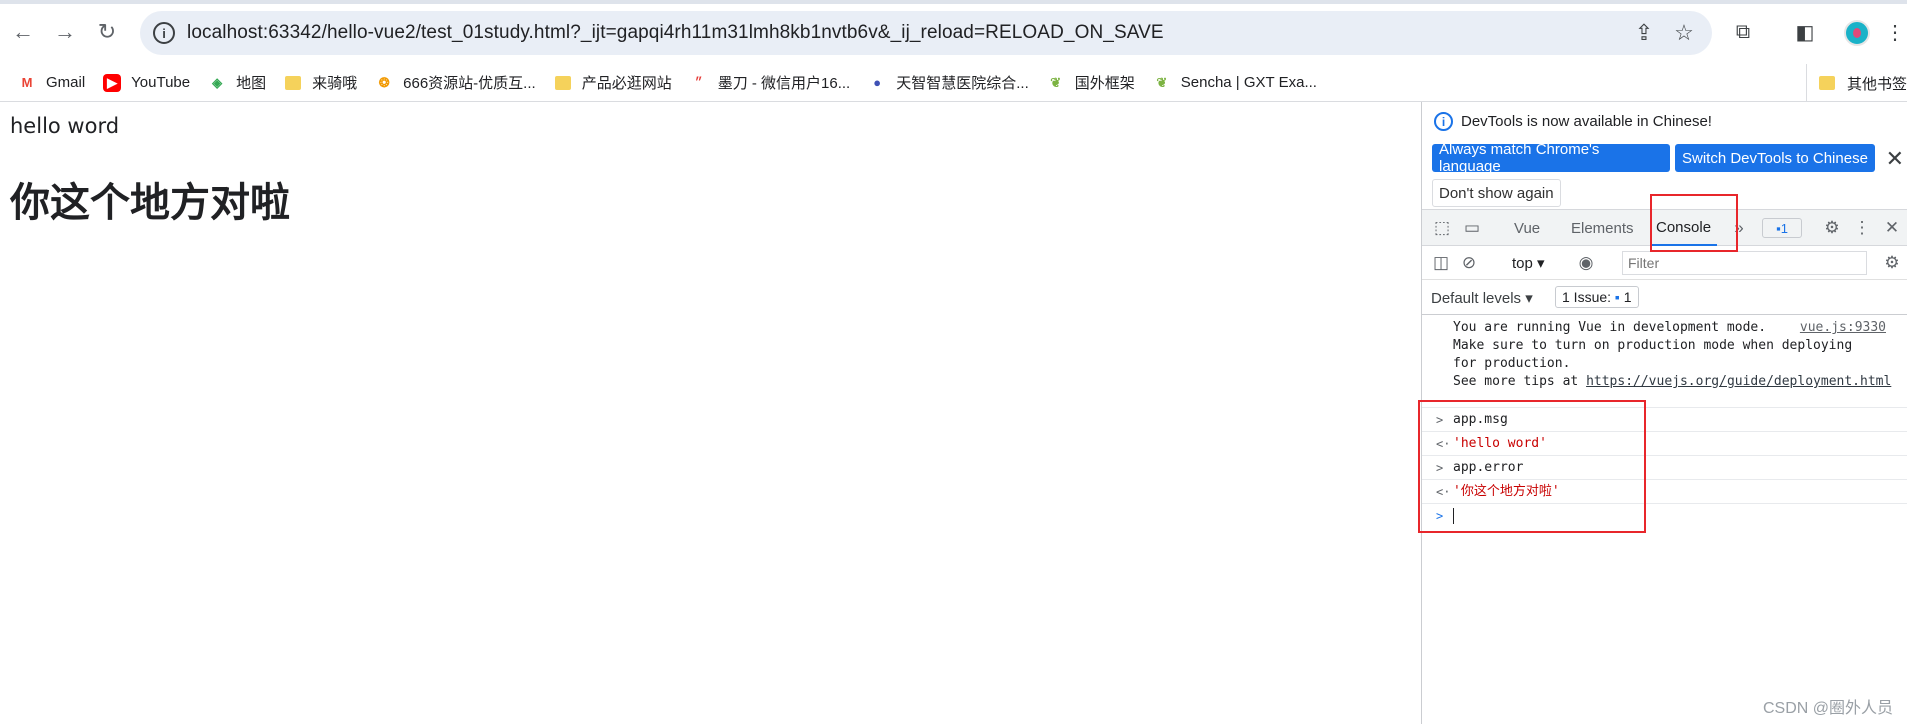 The height and width of the screenshot is (724, 1907). I want to click on log-line: for production., so click(1512, 363).